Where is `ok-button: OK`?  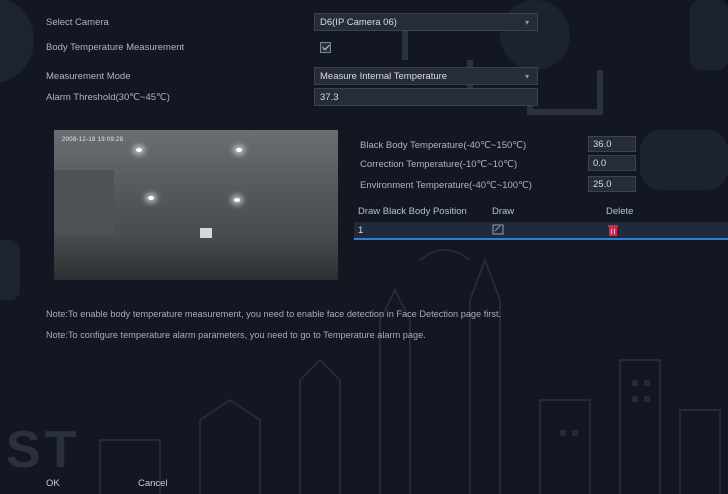
ok-button: OK is located at coordinates (53, 483).